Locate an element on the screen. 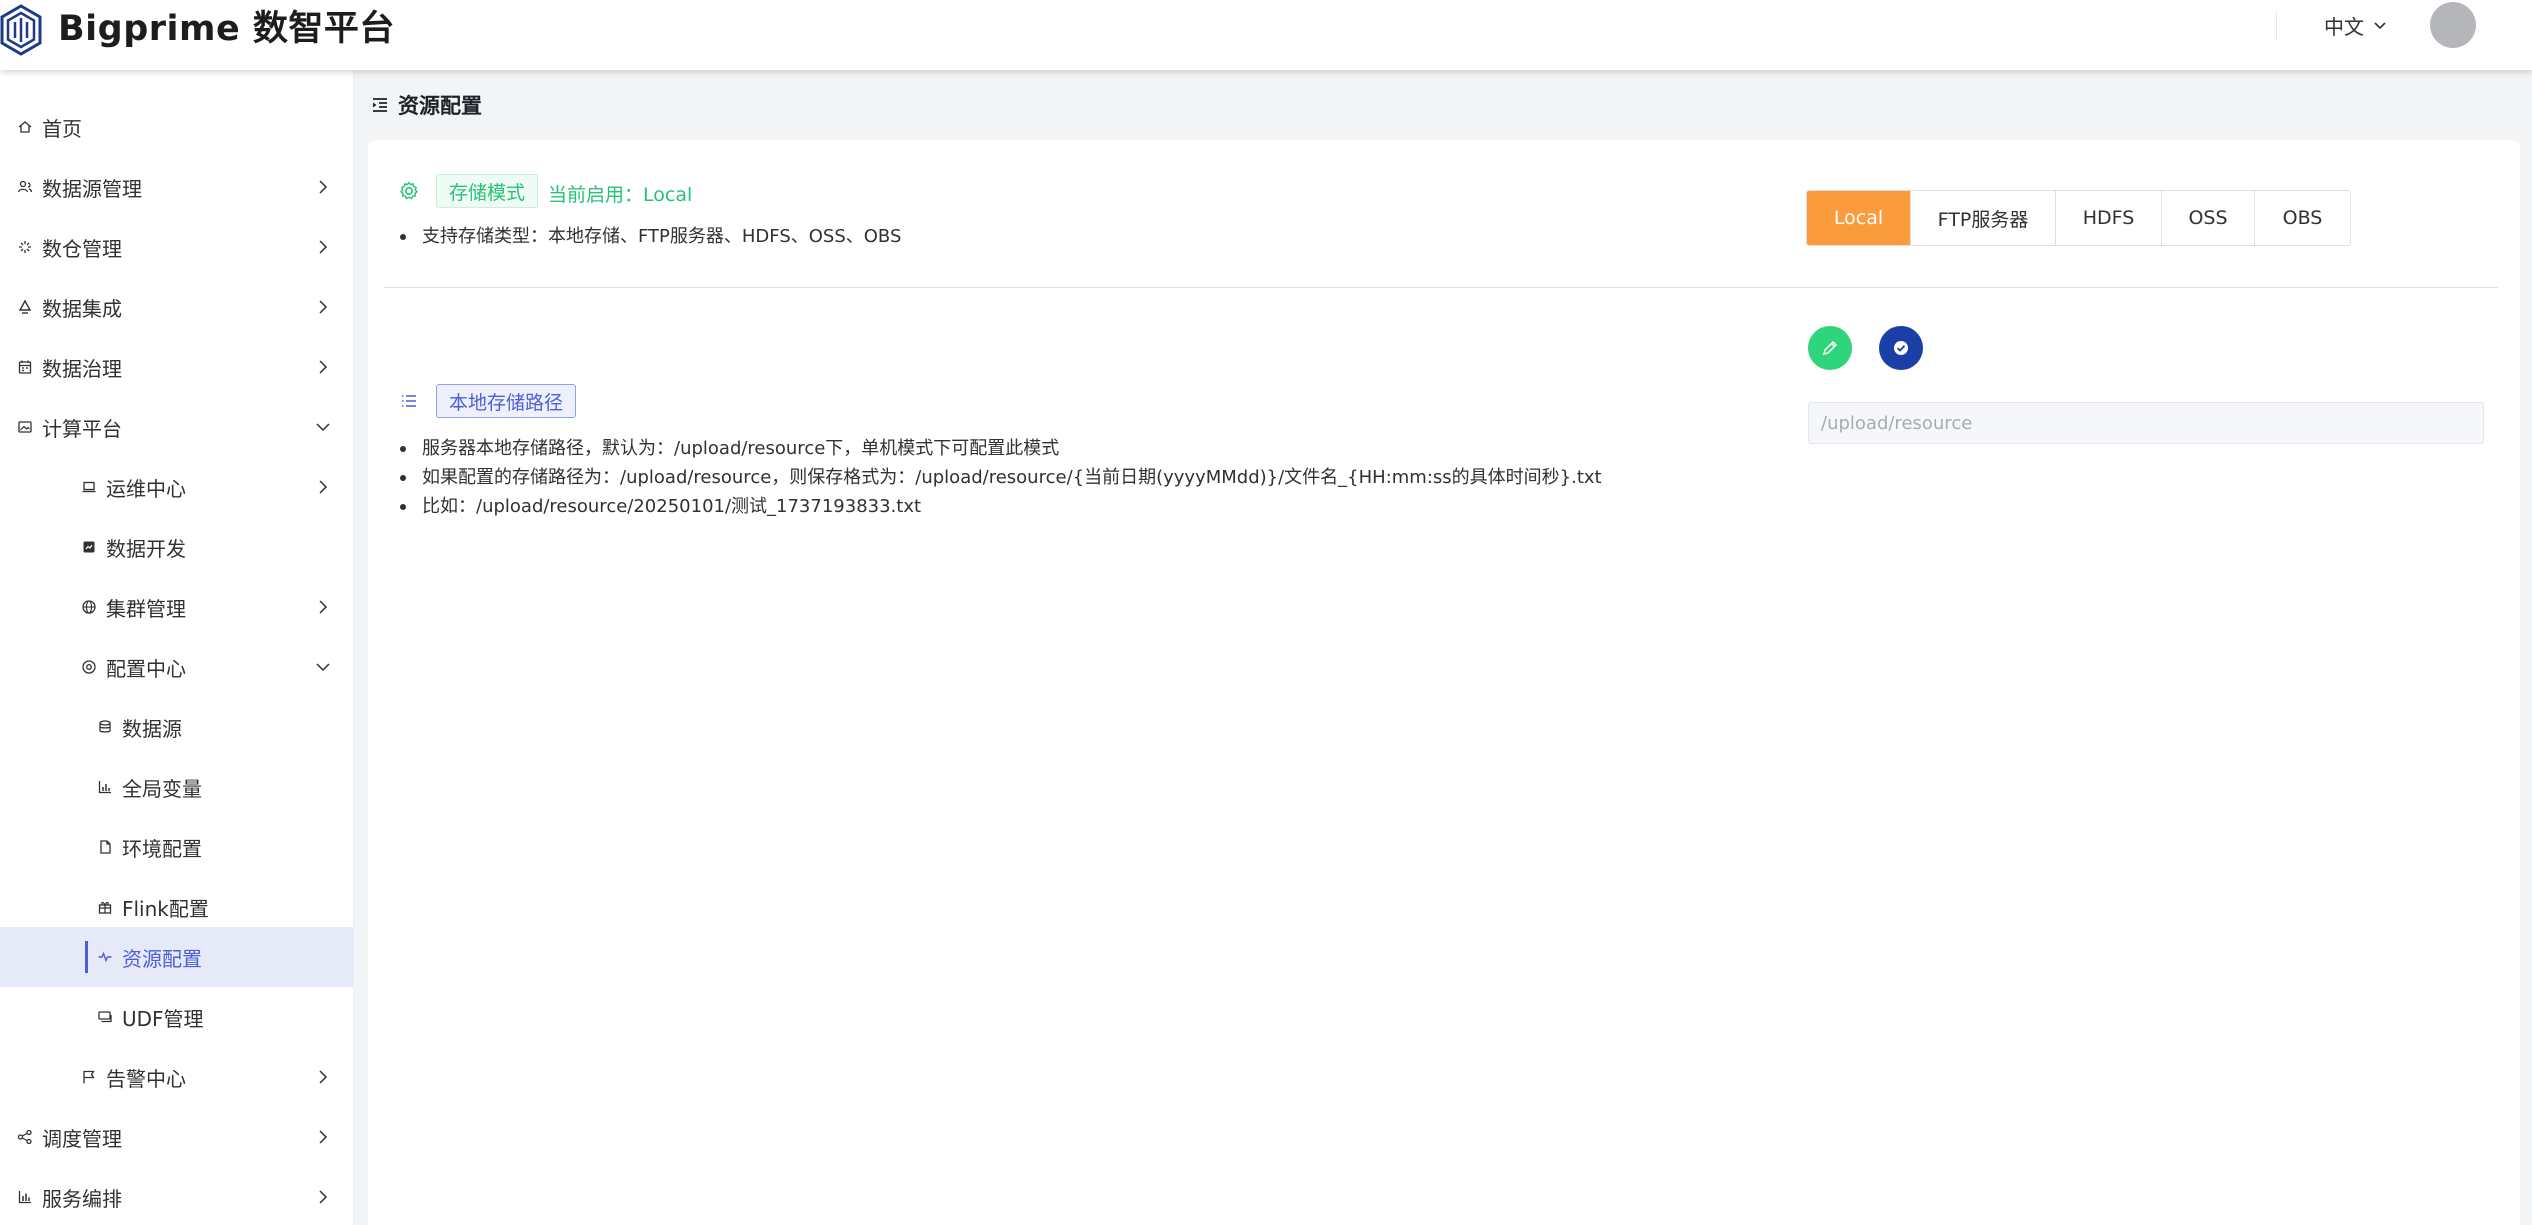  current-storage-label: 当前启用：Local is located at coordinates (620, 195).